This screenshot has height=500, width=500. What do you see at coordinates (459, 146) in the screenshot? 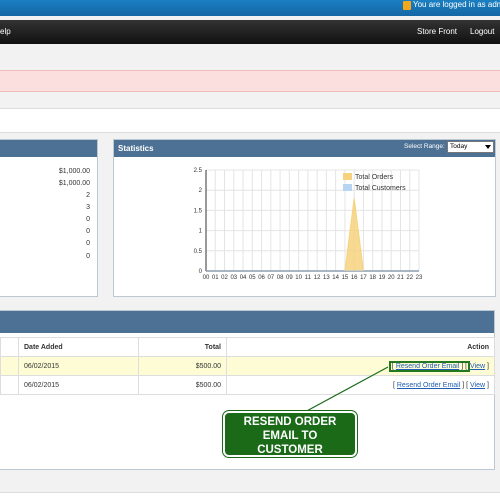
I see `range-select-value: Today` at bounding box center [459, 146].